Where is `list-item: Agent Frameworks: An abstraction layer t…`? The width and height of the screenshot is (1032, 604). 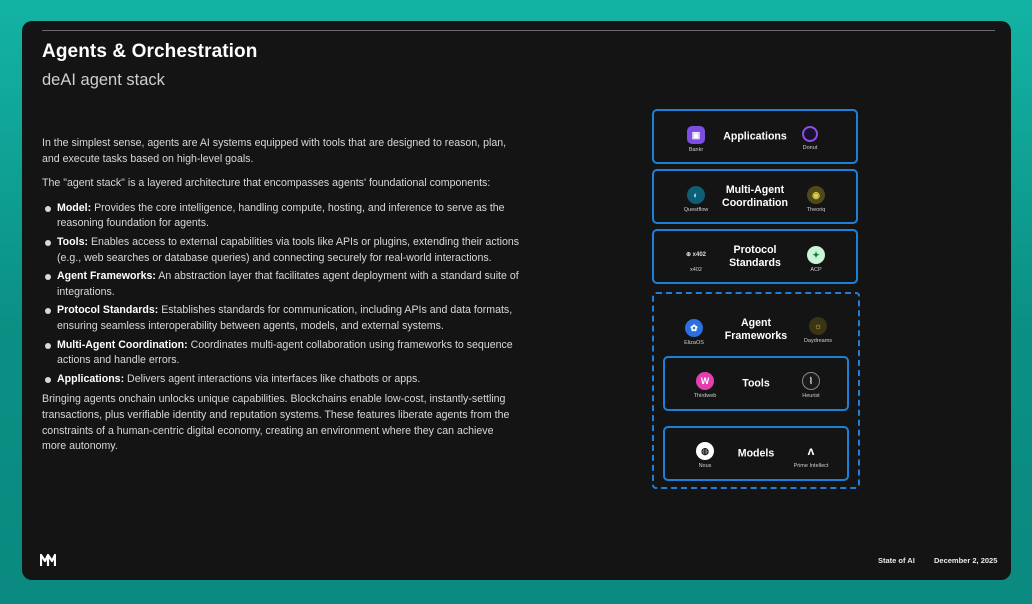
list-item: Agent Frameworks: An abstraction layer t… is located at coordinates (281, 284).